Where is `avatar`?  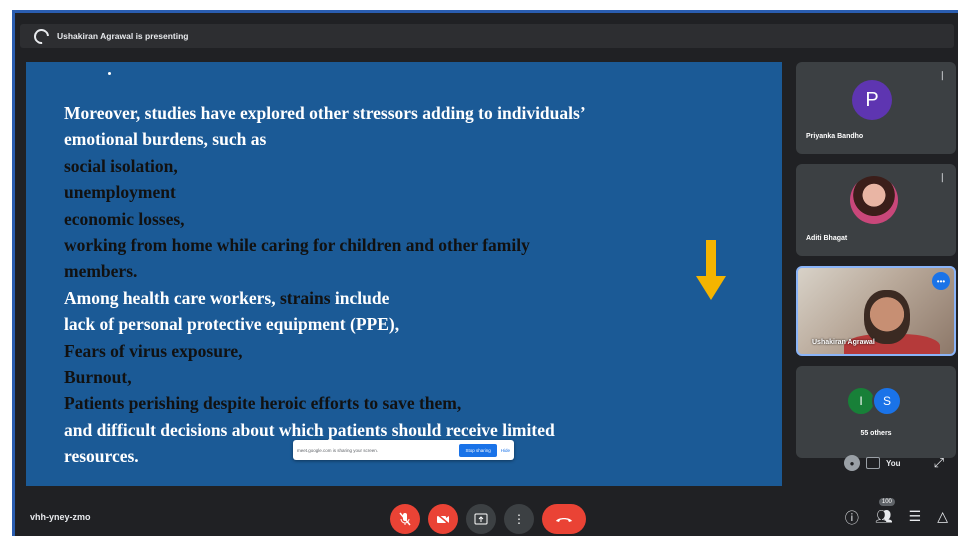
avatar is located at coordinates (874, 200).